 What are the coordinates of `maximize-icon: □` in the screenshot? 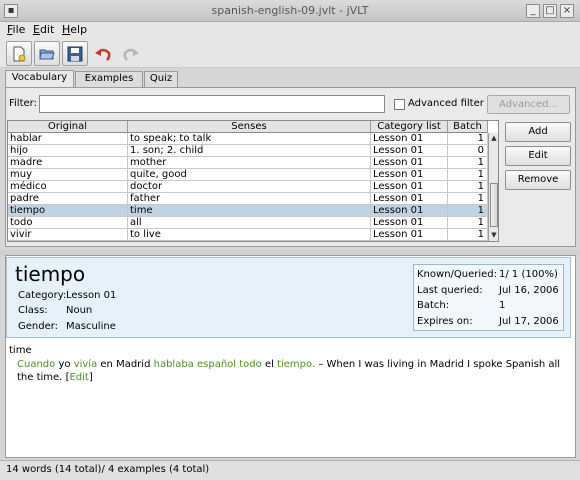 It's located at (550, 11).